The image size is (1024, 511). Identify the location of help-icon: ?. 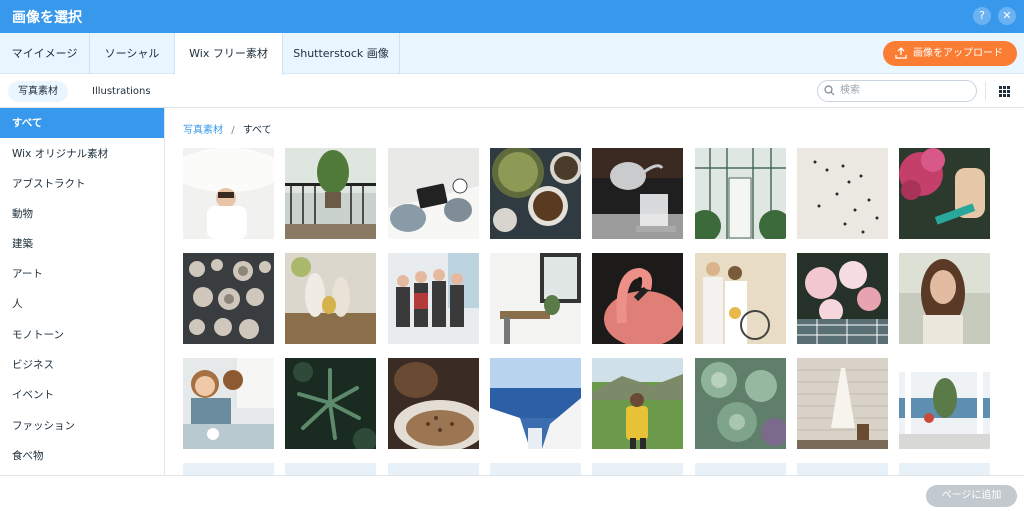
(982, 16).